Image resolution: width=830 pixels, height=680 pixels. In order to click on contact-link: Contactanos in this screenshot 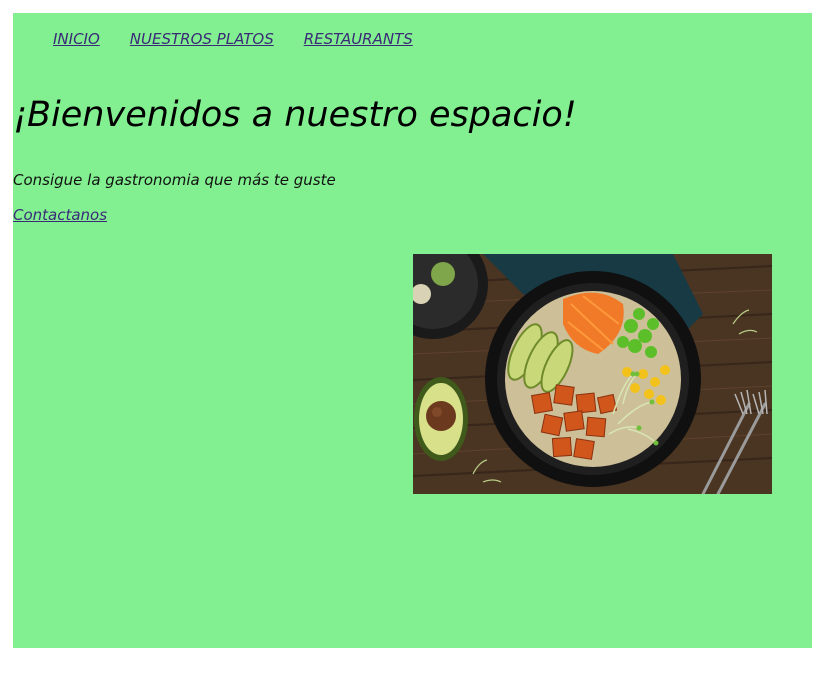, I will do `click(60, 215)`.